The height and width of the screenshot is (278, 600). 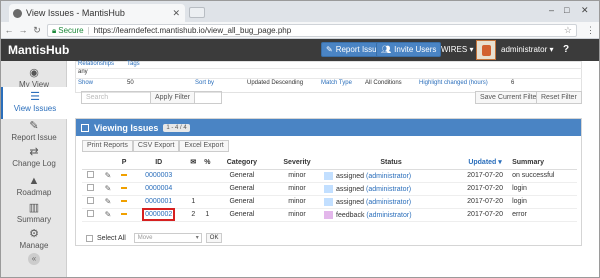 What do you see at coordinates (111, 238) in the screenshot?
I see `select-all-label: Select All` at bounding box center [111, 238].